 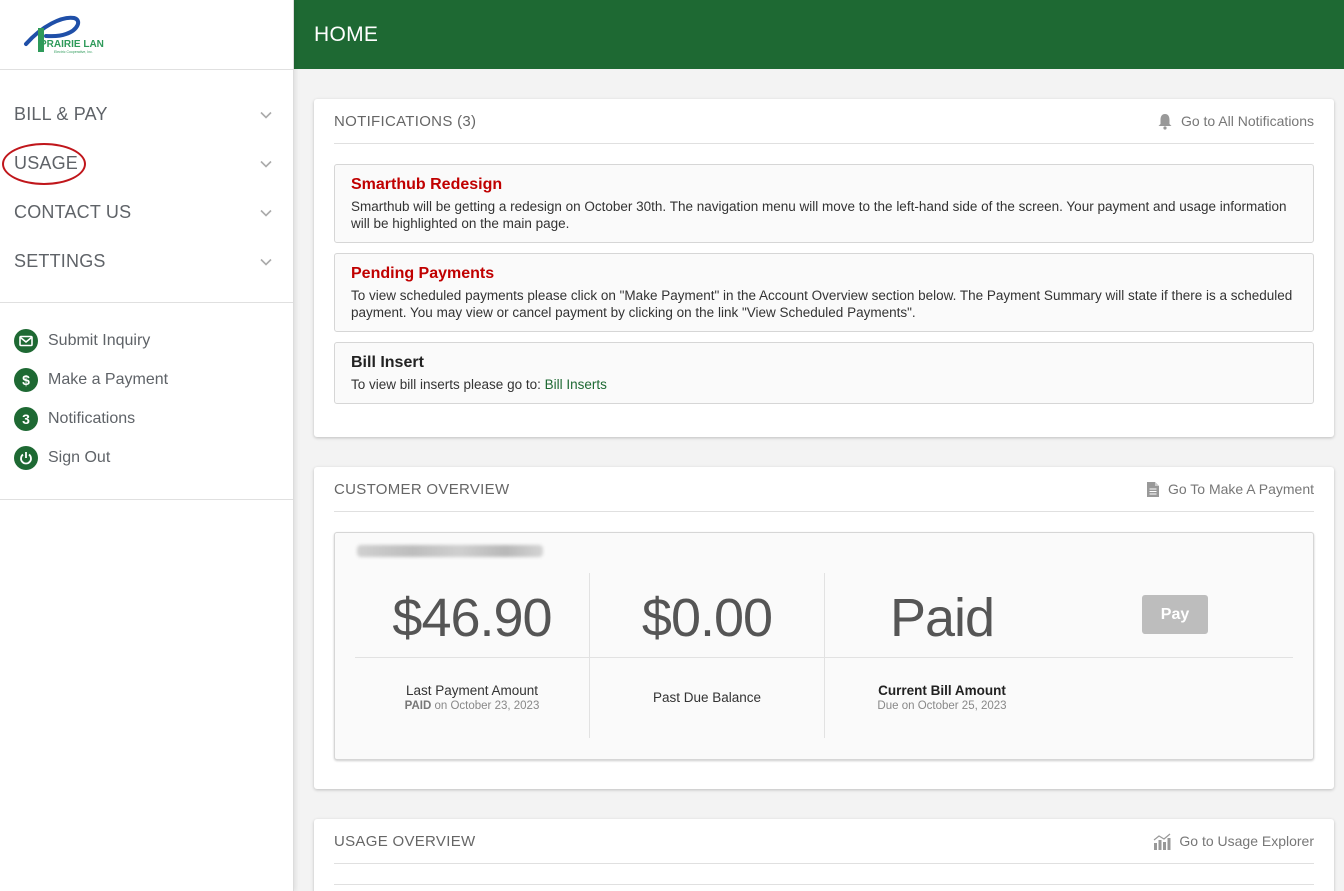 I want to click on main-nav: BILL & PAY USAGE CONTACT US SETTINGS, so click(x=146, y=186).